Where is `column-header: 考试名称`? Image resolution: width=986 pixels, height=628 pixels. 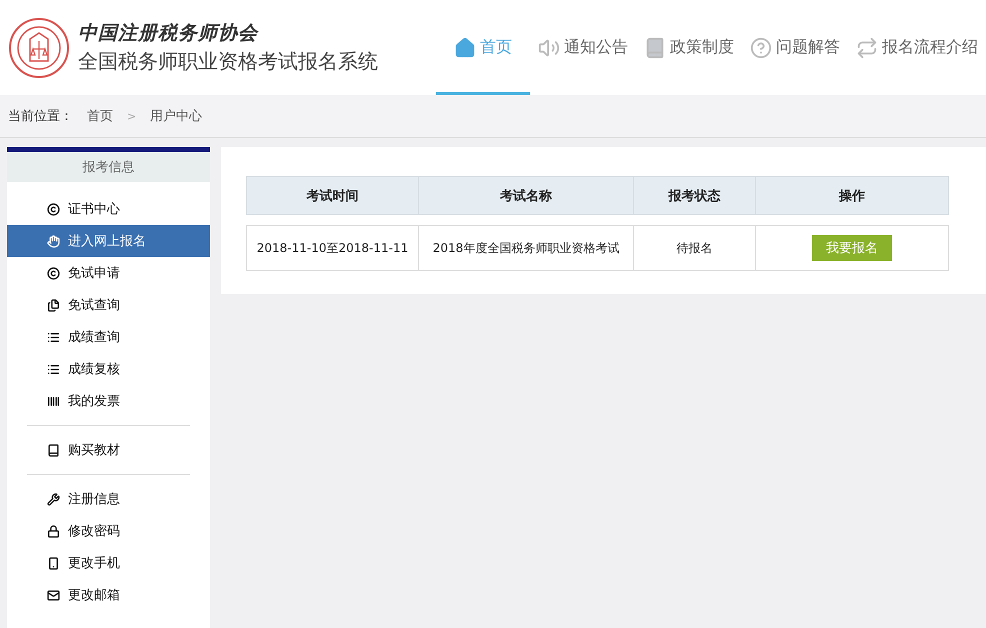
column-header: 考试名称 is located at coordinates (526, 195).